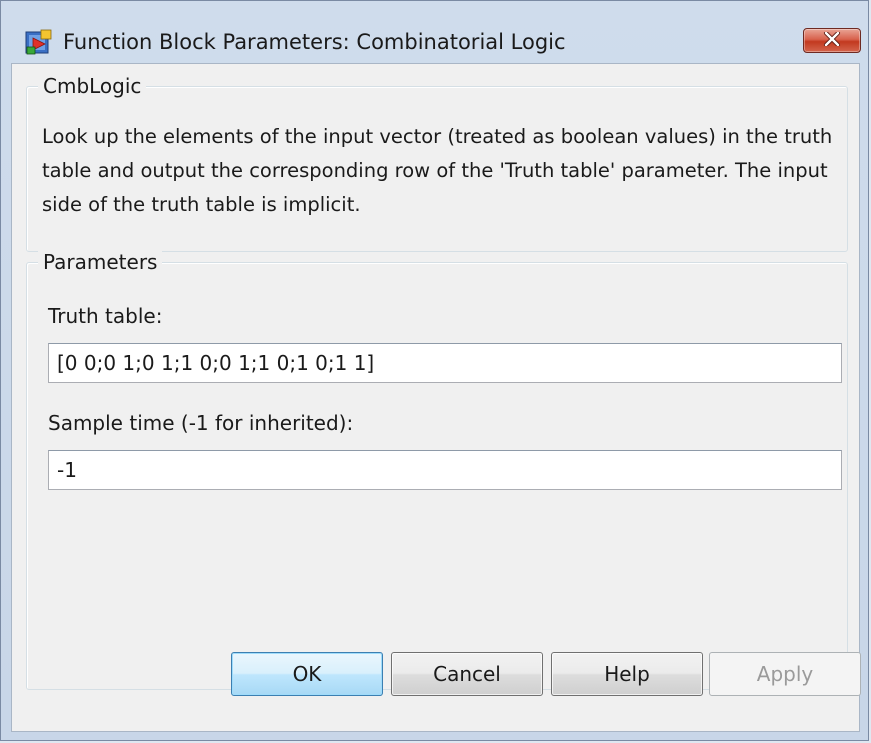 This screenshot has width=871, height=743. What do you see at coordinates (445, 363) in the screenshot?
I see `truth-table-input: [0 0;0 1;0 1;1 0;0 1;1 0;1 0;1 1]` at bounding box center [445, 363].